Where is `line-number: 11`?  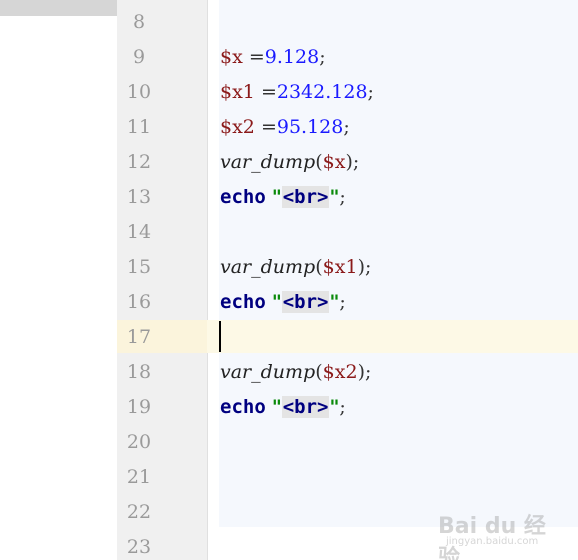 line-number: 11 is located at coordinates (139, 127).